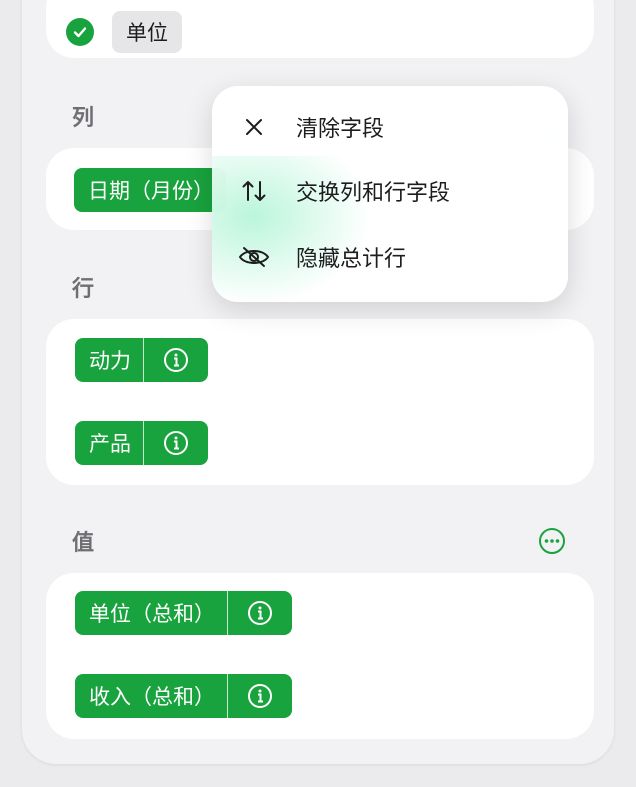 The image size is (636, 787). I want to click on values-section-label: 值, so click(83, 543).